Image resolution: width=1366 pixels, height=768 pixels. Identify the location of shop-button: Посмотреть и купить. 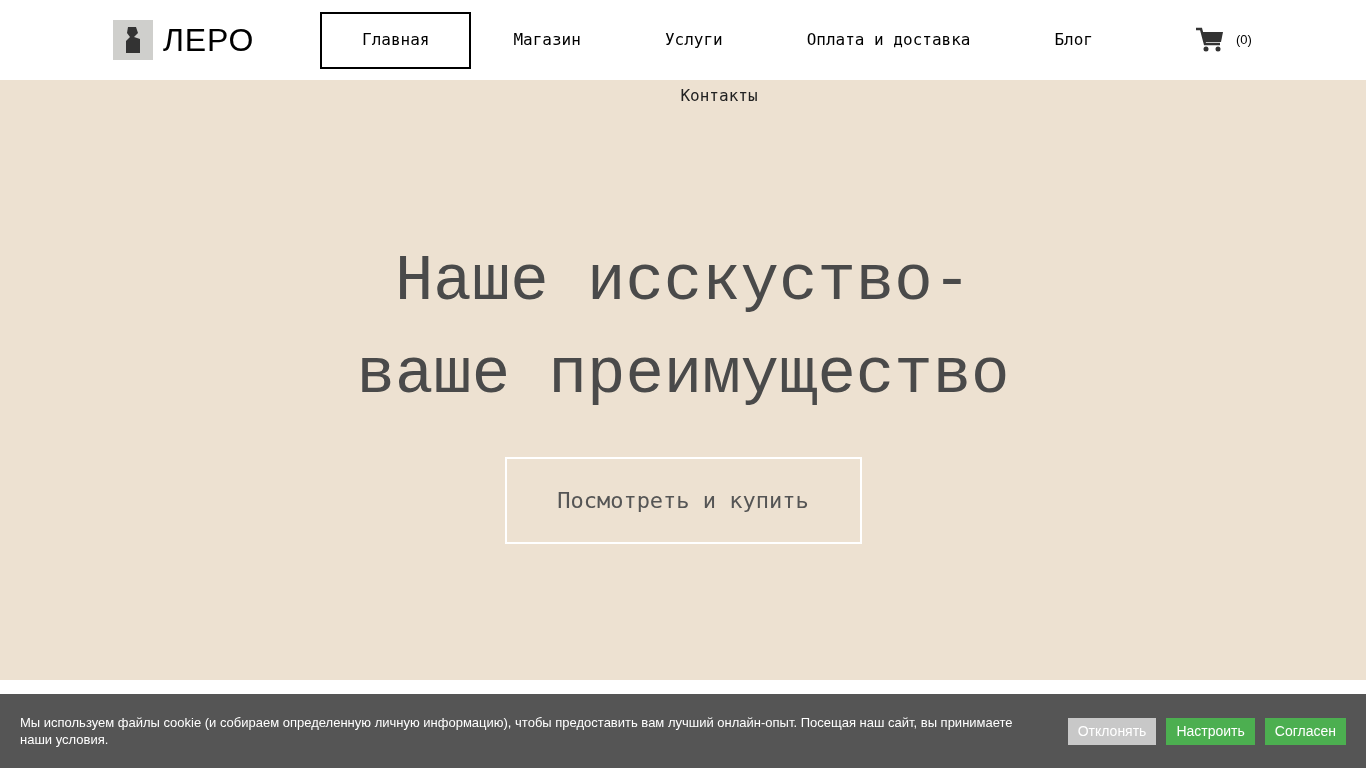
(683, 500).